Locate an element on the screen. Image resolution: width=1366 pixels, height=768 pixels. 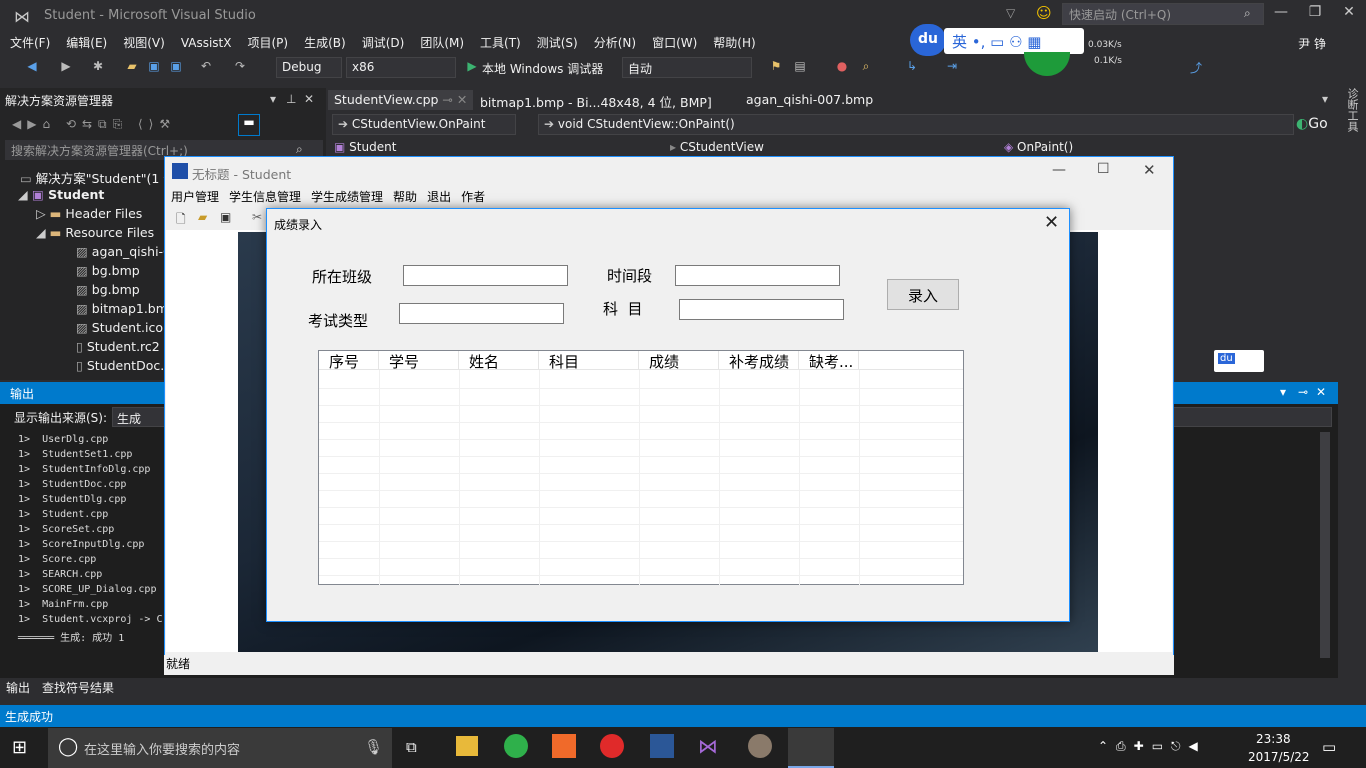
column-header-index: 序号 is located at coordinates (349, 360).